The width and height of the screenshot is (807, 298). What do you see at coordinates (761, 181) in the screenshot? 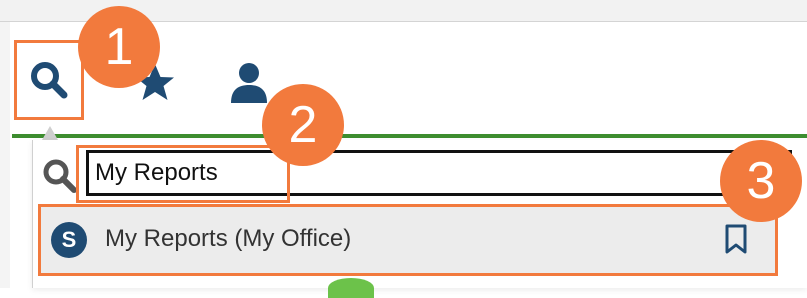
I see `callout-3: 3` at bounding box center [761, 181].